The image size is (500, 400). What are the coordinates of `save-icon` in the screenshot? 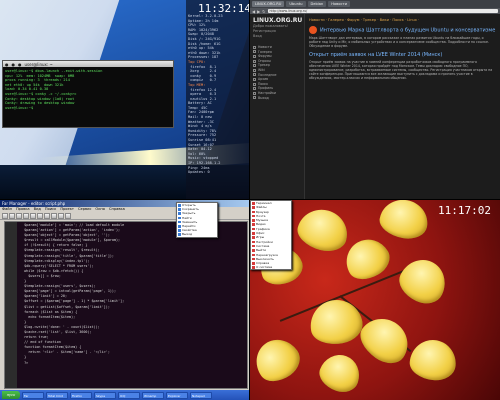 It's located at (19, 216).